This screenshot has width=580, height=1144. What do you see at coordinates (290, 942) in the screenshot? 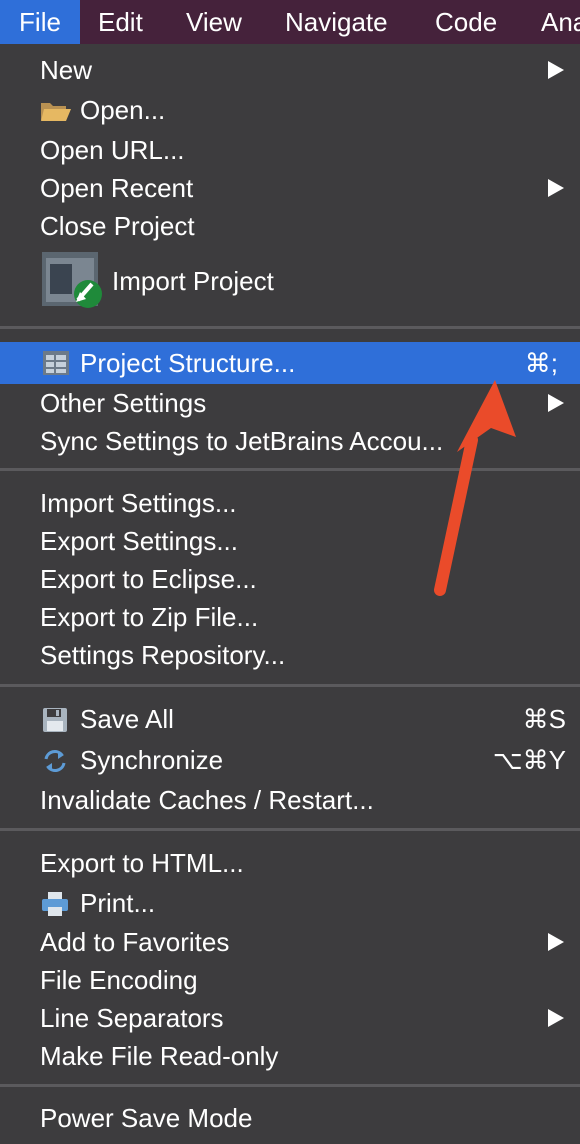
I see `menu-item-add-favorites: Add to Favorites` at bounding box center [290, 942].